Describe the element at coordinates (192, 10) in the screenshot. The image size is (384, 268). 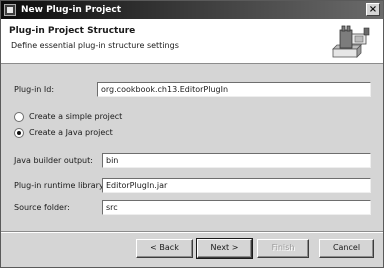
I see `title-bar: New Plug-in Project ×` at that location.